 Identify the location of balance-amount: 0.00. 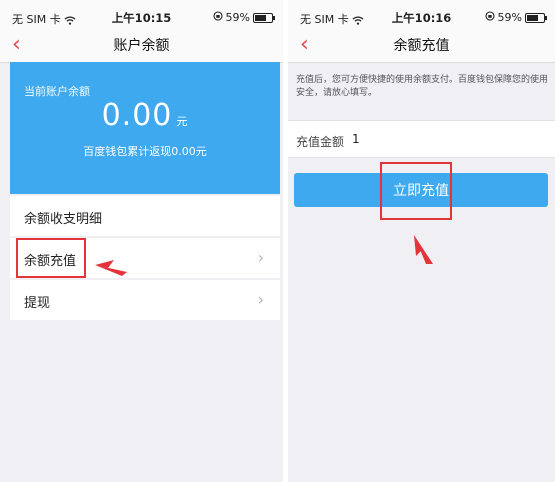
(137, 115).